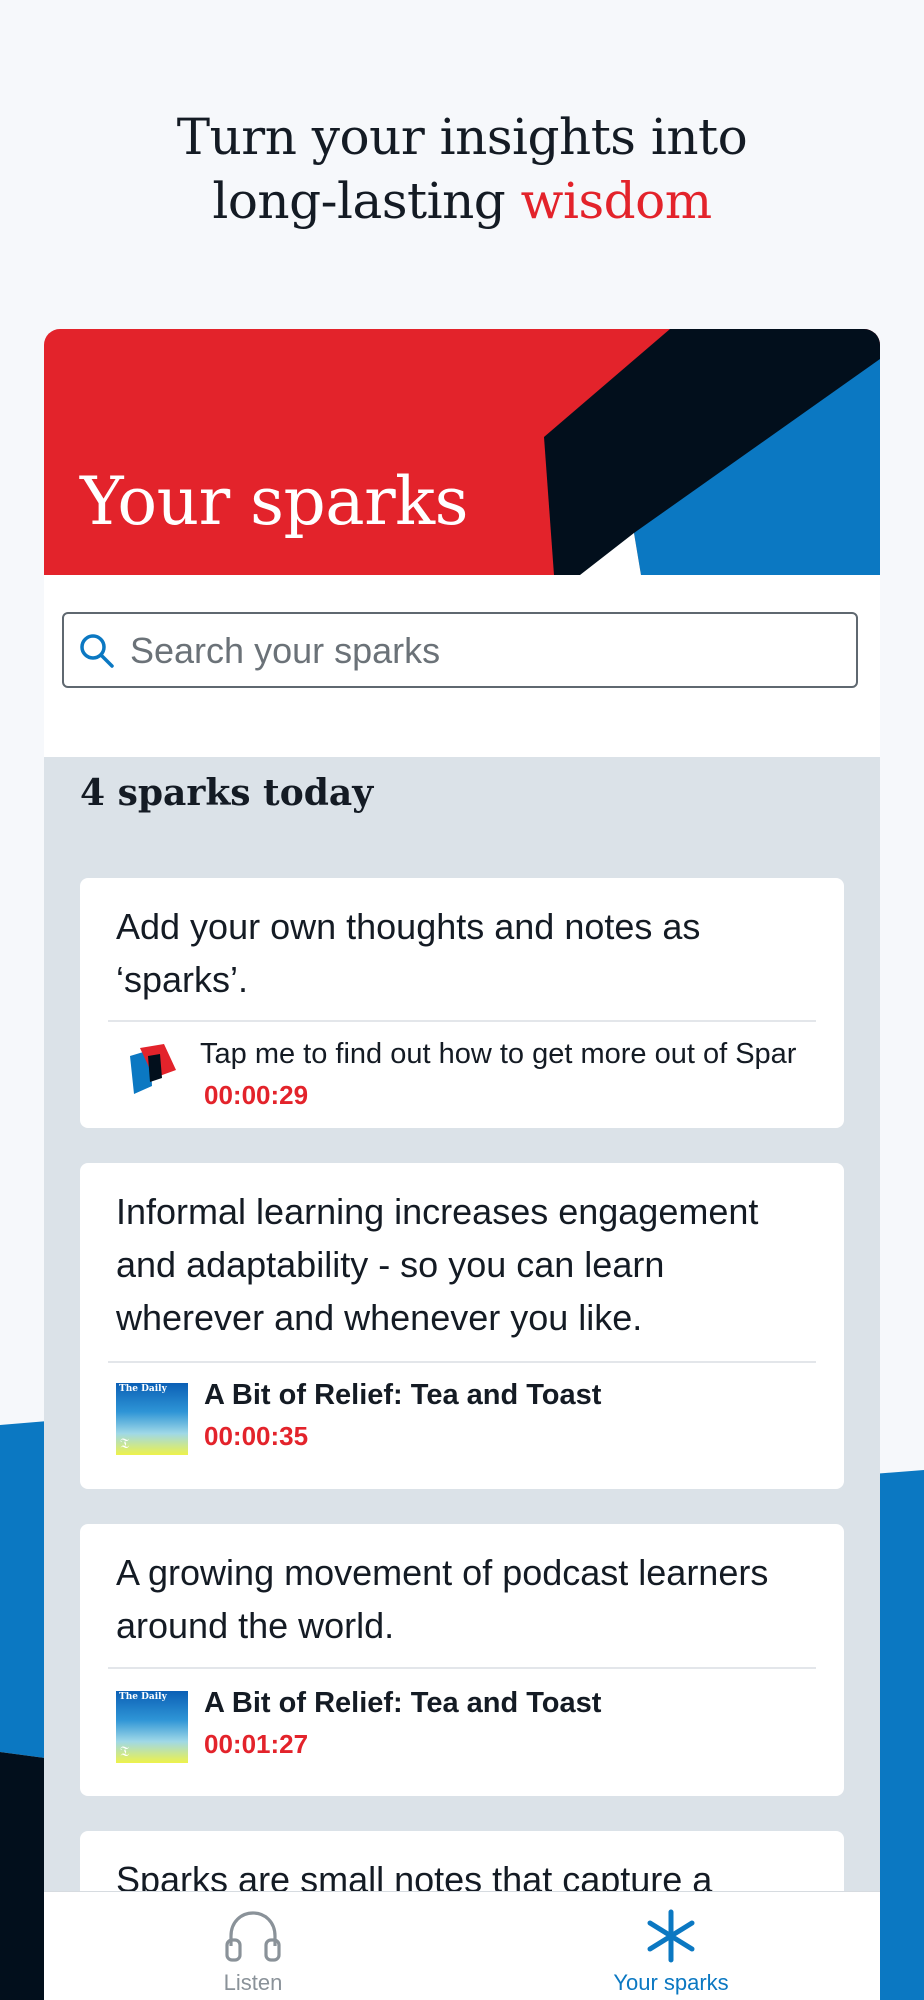 The height and width of the screenshot is (2000, 924). Describe the element at coordinates (97, 651) in the screenshot. I see `search-icon` at that location.